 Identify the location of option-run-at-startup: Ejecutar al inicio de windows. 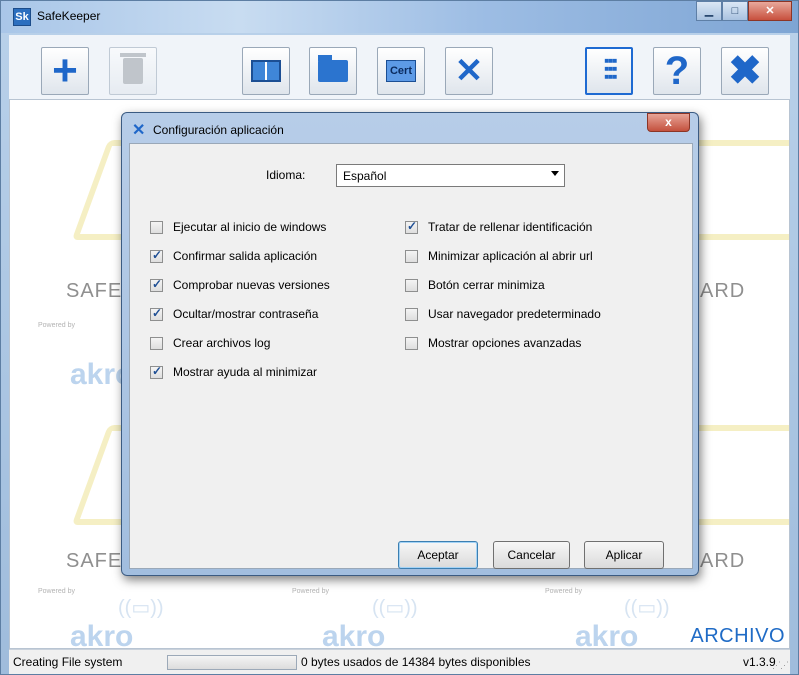
(238, 227).